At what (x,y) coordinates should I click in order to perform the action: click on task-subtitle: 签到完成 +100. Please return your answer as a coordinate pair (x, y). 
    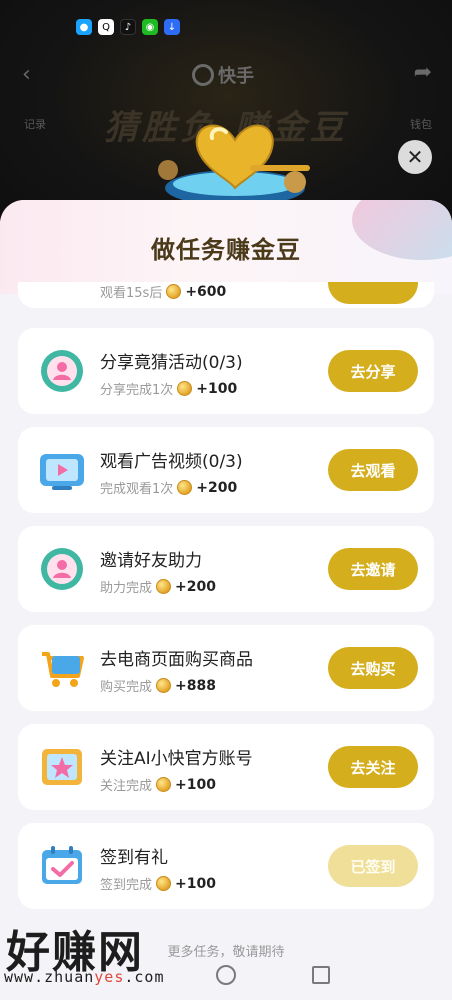
    Looking at the image, I should click on (158, 884).